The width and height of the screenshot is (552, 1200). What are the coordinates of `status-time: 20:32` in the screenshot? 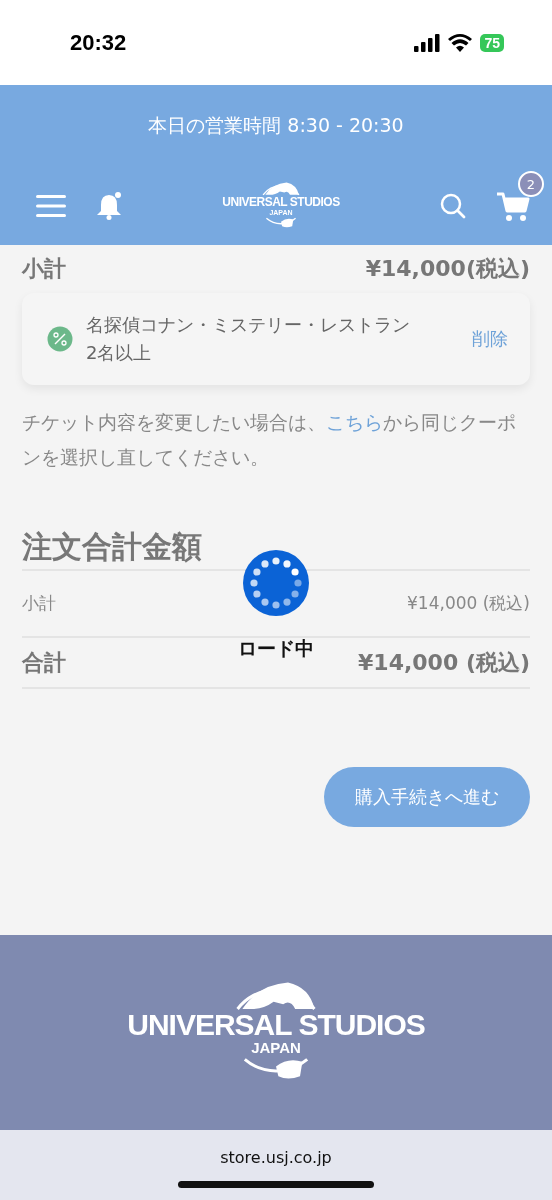 It's located at (99, 42).